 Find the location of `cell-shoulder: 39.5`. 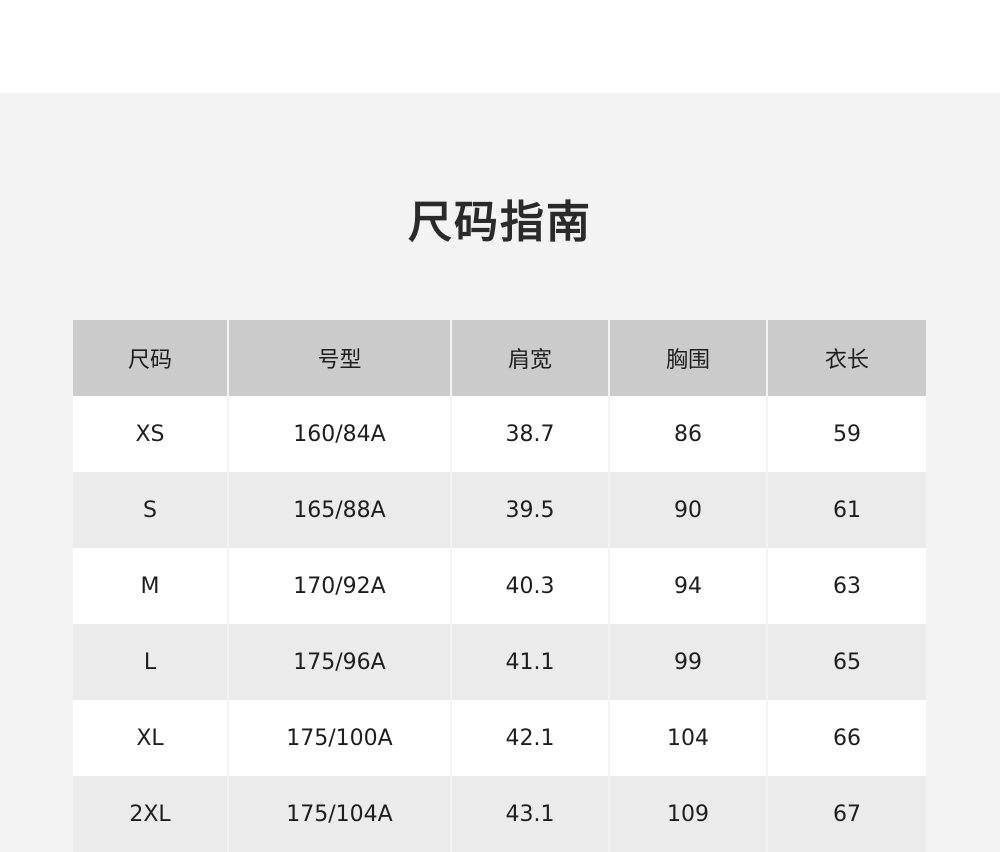

cell-shoulder: 39.5 is located at coordinates (529, 510).